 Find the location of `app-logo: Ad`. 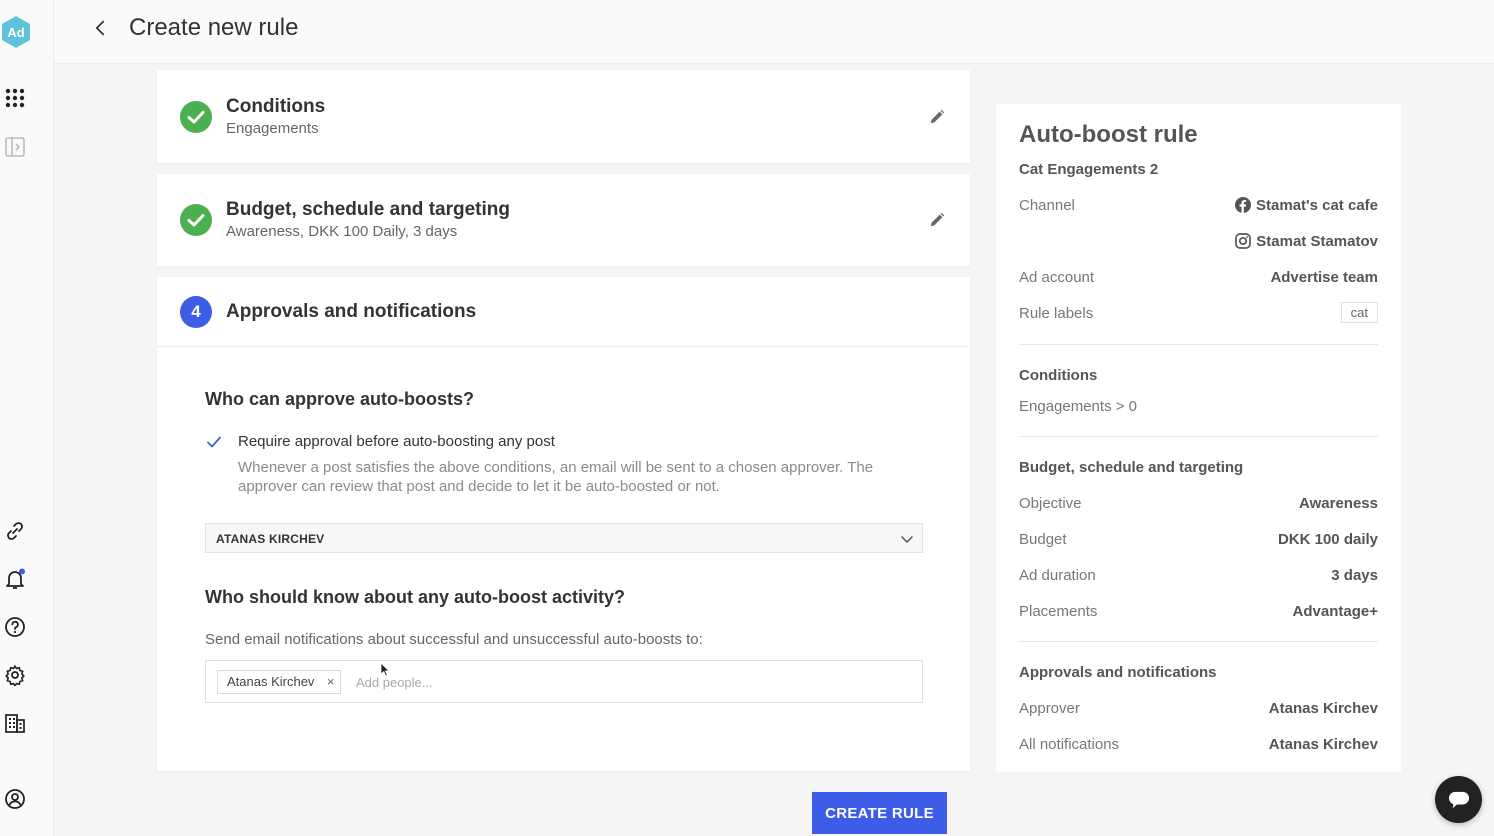

app-logo: Ad is located at coordinates (16, 32).